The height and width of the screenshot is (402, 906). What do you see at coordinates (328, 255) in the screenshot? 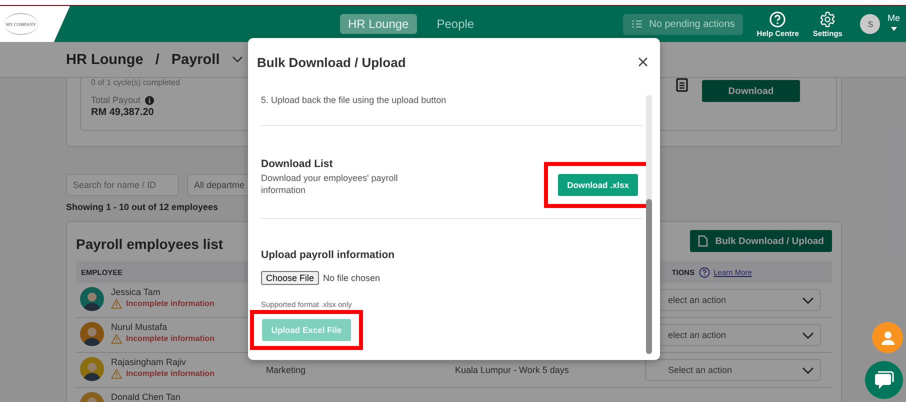
I see `section-heading: Upload payroll information` at bounding box center [328, 255].